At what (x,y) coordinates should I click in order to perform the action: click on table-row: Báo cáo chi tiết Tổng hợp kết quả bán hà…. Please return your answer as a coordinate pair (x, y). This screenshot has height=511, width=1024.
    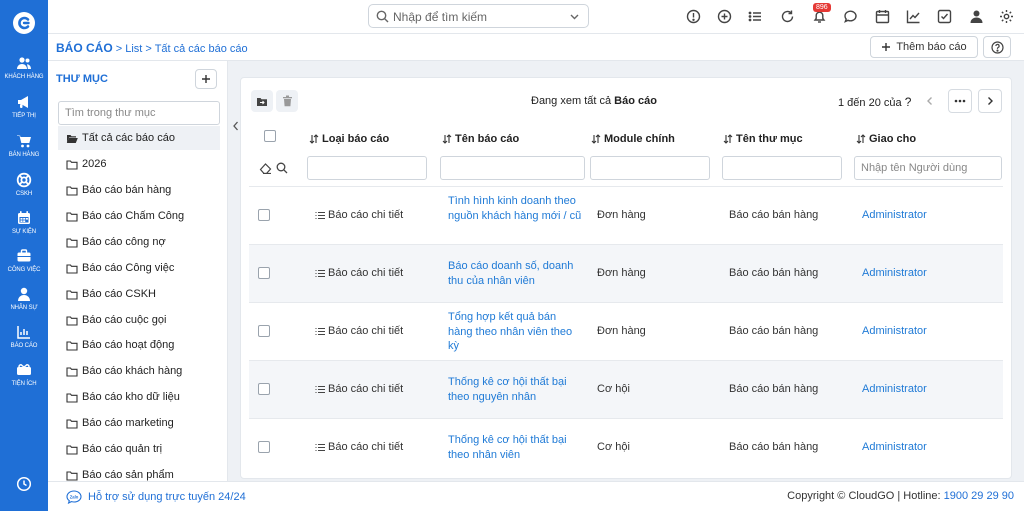
    Looking at the image, I should click on (626, 331).